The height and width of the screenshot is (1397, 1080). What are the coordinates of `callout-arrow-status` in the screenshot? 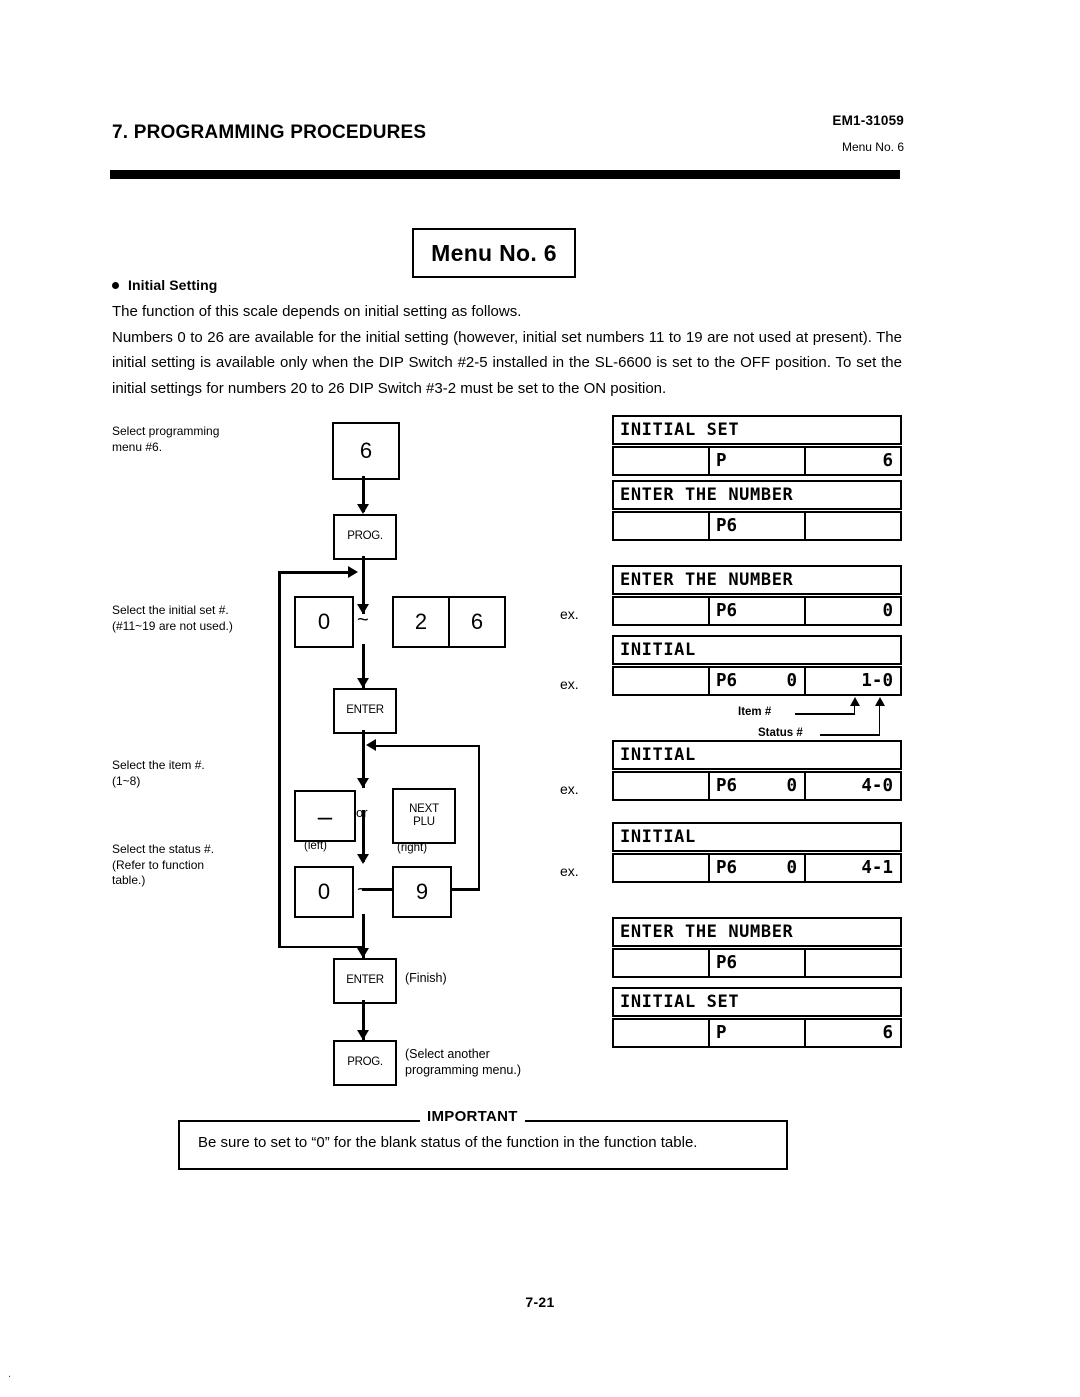 It's located at (880, 701).